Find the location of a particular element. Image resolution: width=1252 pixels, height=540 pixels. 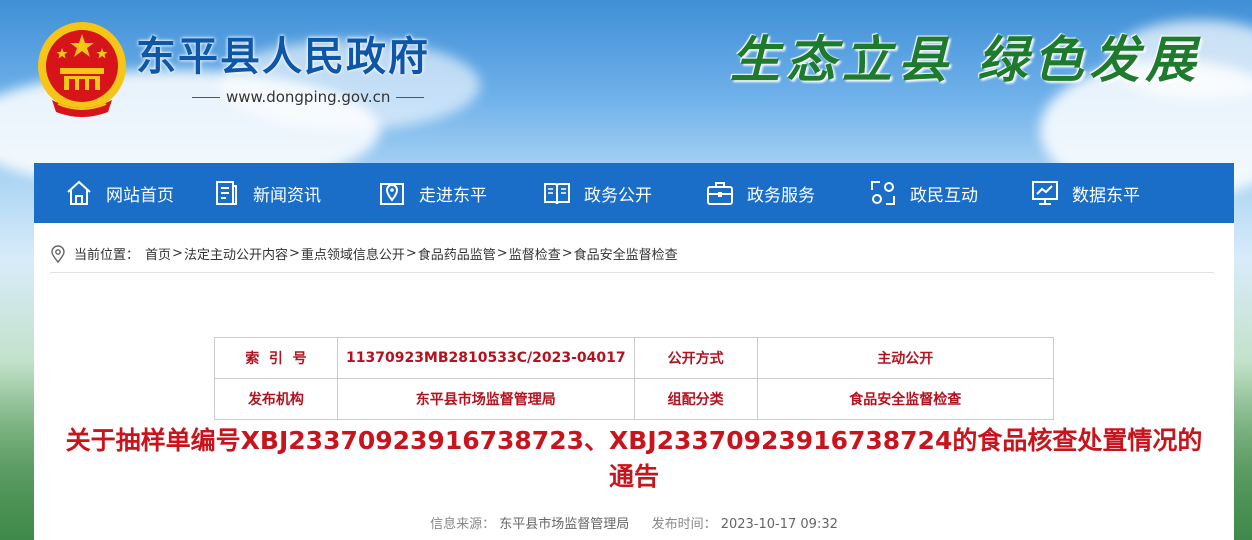

slogan: 生态立县 绿色发展 is located at coordinates (966, 59).